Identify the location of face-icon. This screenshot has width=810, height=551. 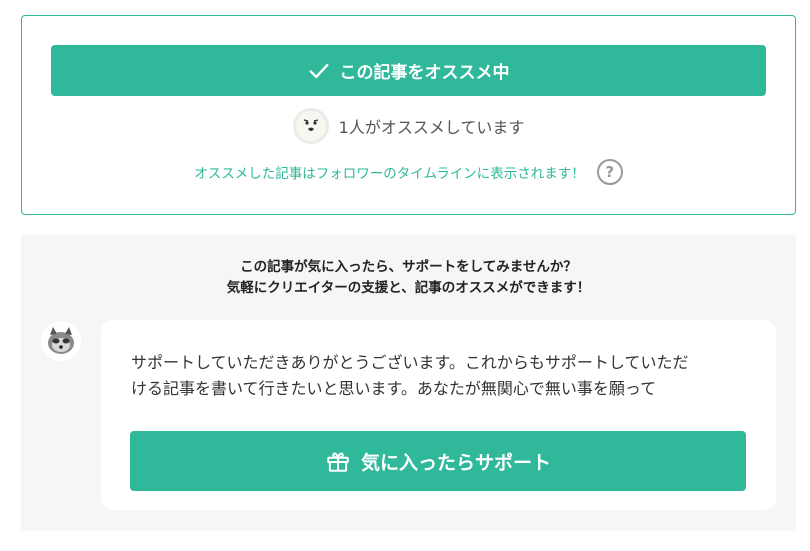
(310, 125).